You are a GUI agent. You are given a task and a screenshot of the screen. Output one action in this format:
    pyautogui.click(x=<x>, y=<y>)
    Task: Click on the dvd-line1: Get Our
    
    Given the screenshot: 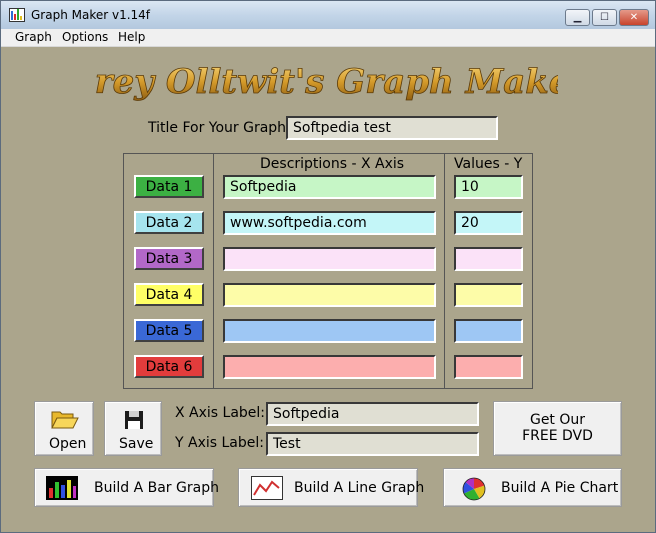 What is the action you would take?
    pyautogui.click(x=557, y=420)
    